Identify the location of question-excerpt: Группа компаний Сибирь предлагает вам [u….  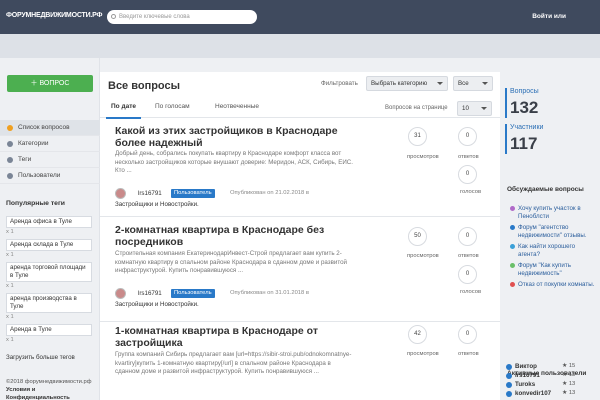
(233, 363).